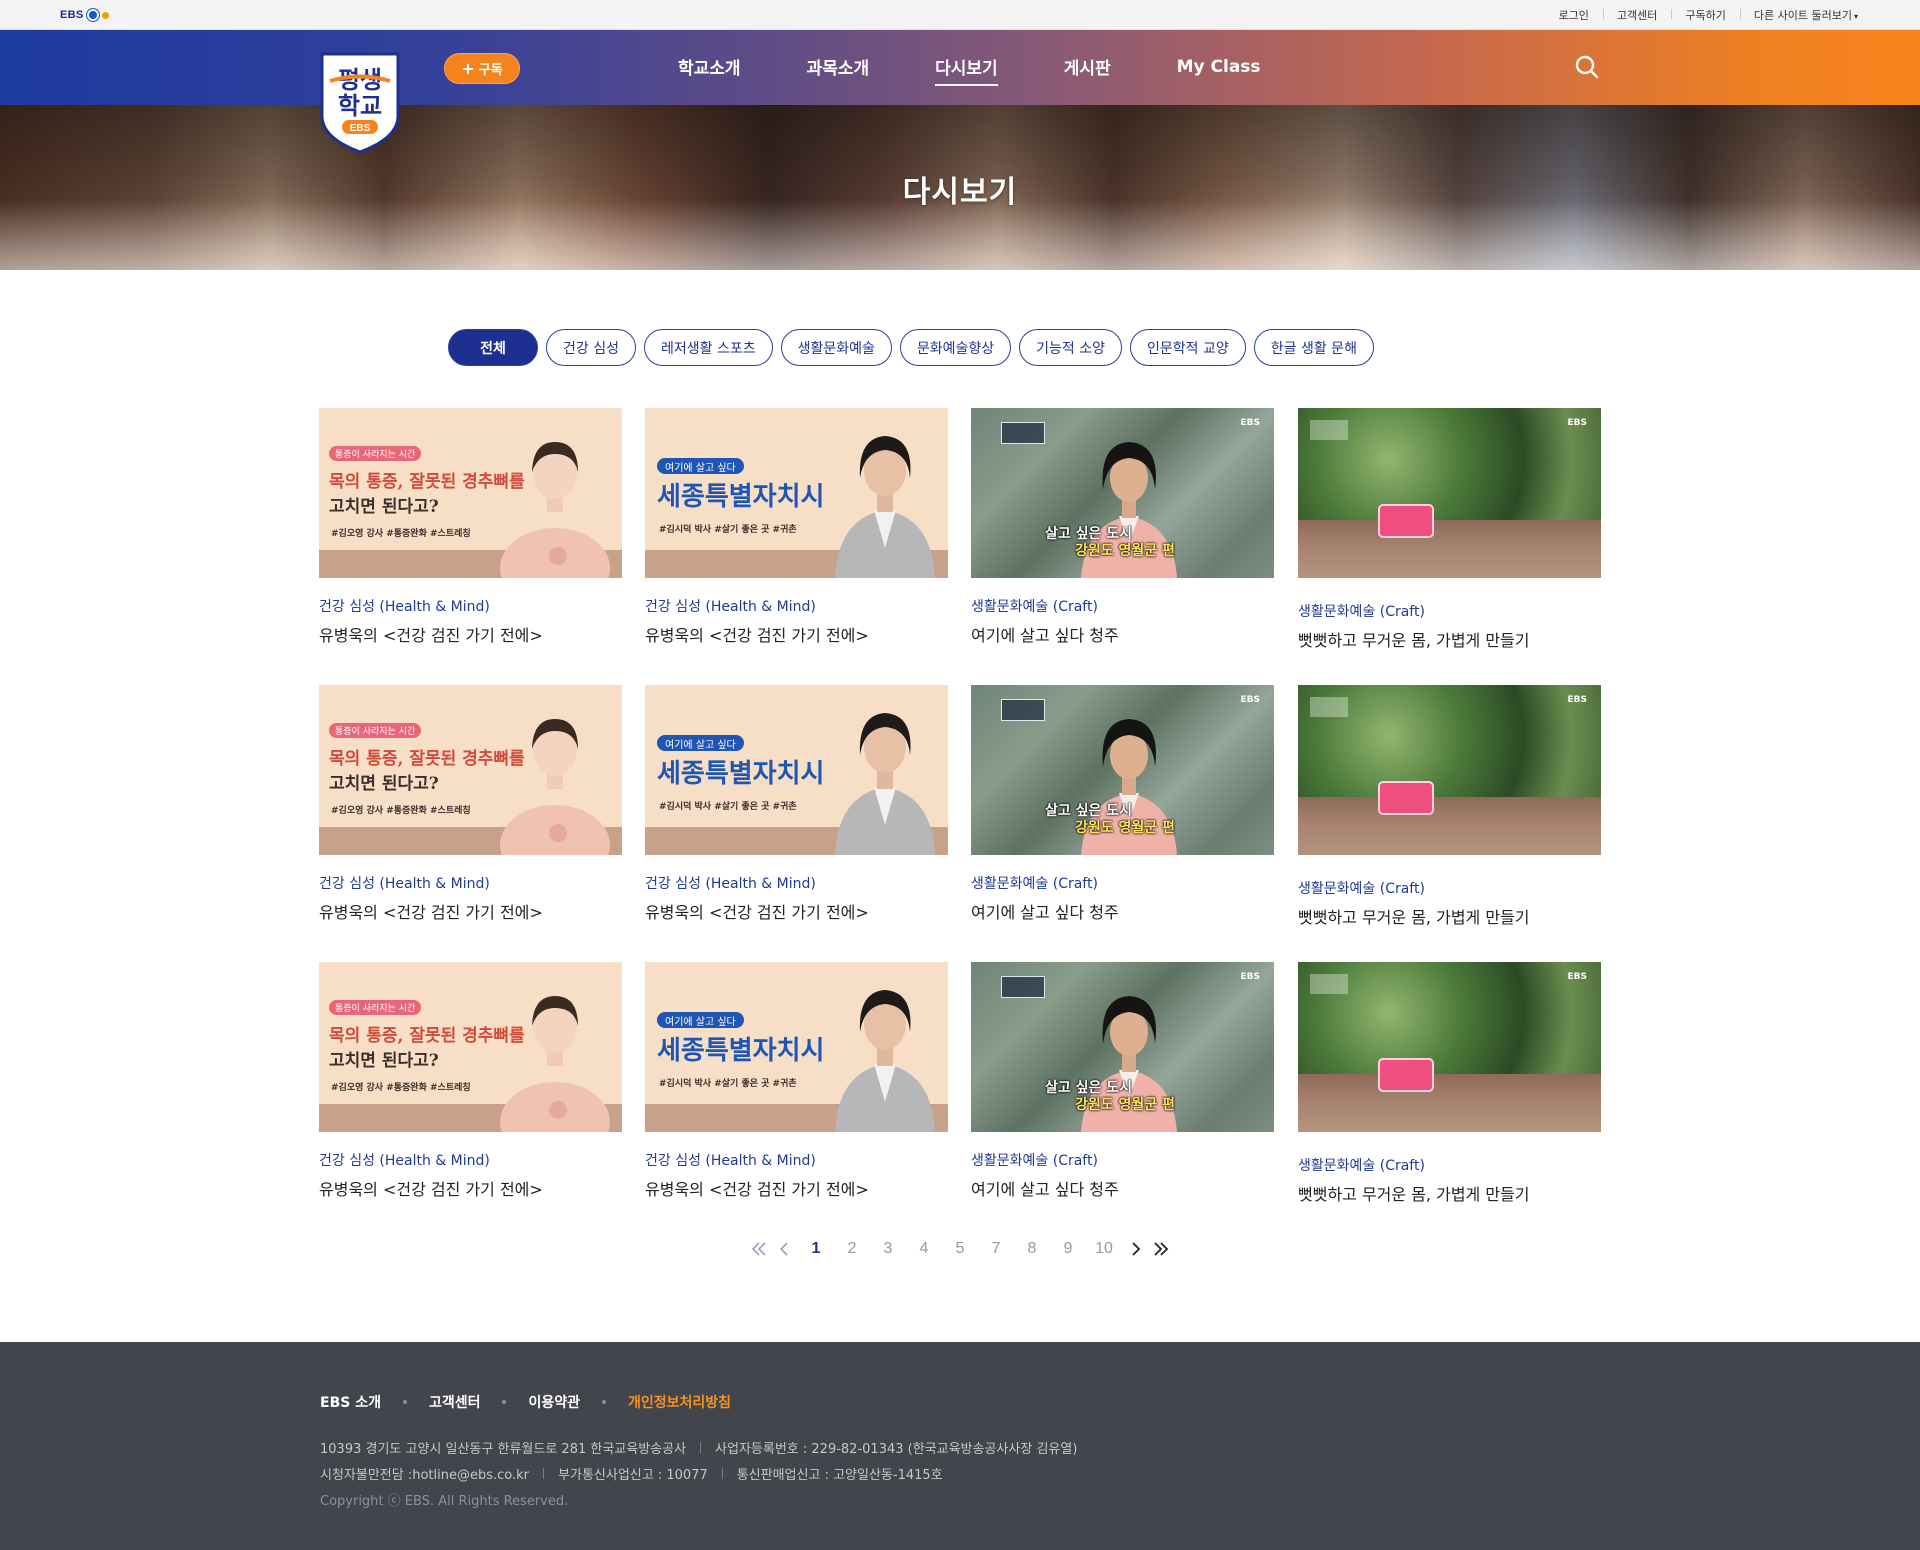  What do you see at coordinates (1219, 68) in the screenshot?
I see `nav-my-class: My Class` at bounding box center [1219, 68].